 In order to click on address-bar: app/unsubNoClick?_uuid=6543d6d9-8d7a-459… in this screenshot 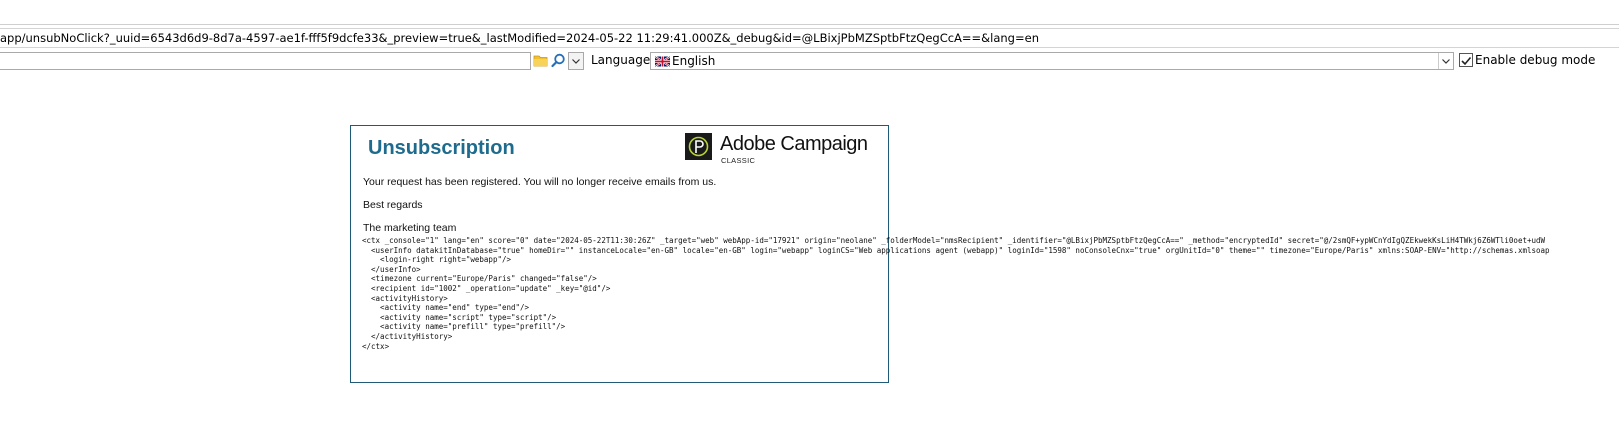, I will do `click(809, 38)`.